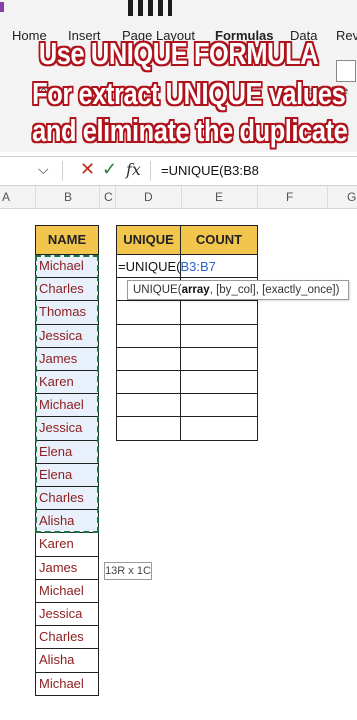 The image size is (357, 720). What do you see at coordinates (190, 130) in the screenshot?
I see `banner-line-3: and eliminate the duplicate` at bounding box center [190, 130].